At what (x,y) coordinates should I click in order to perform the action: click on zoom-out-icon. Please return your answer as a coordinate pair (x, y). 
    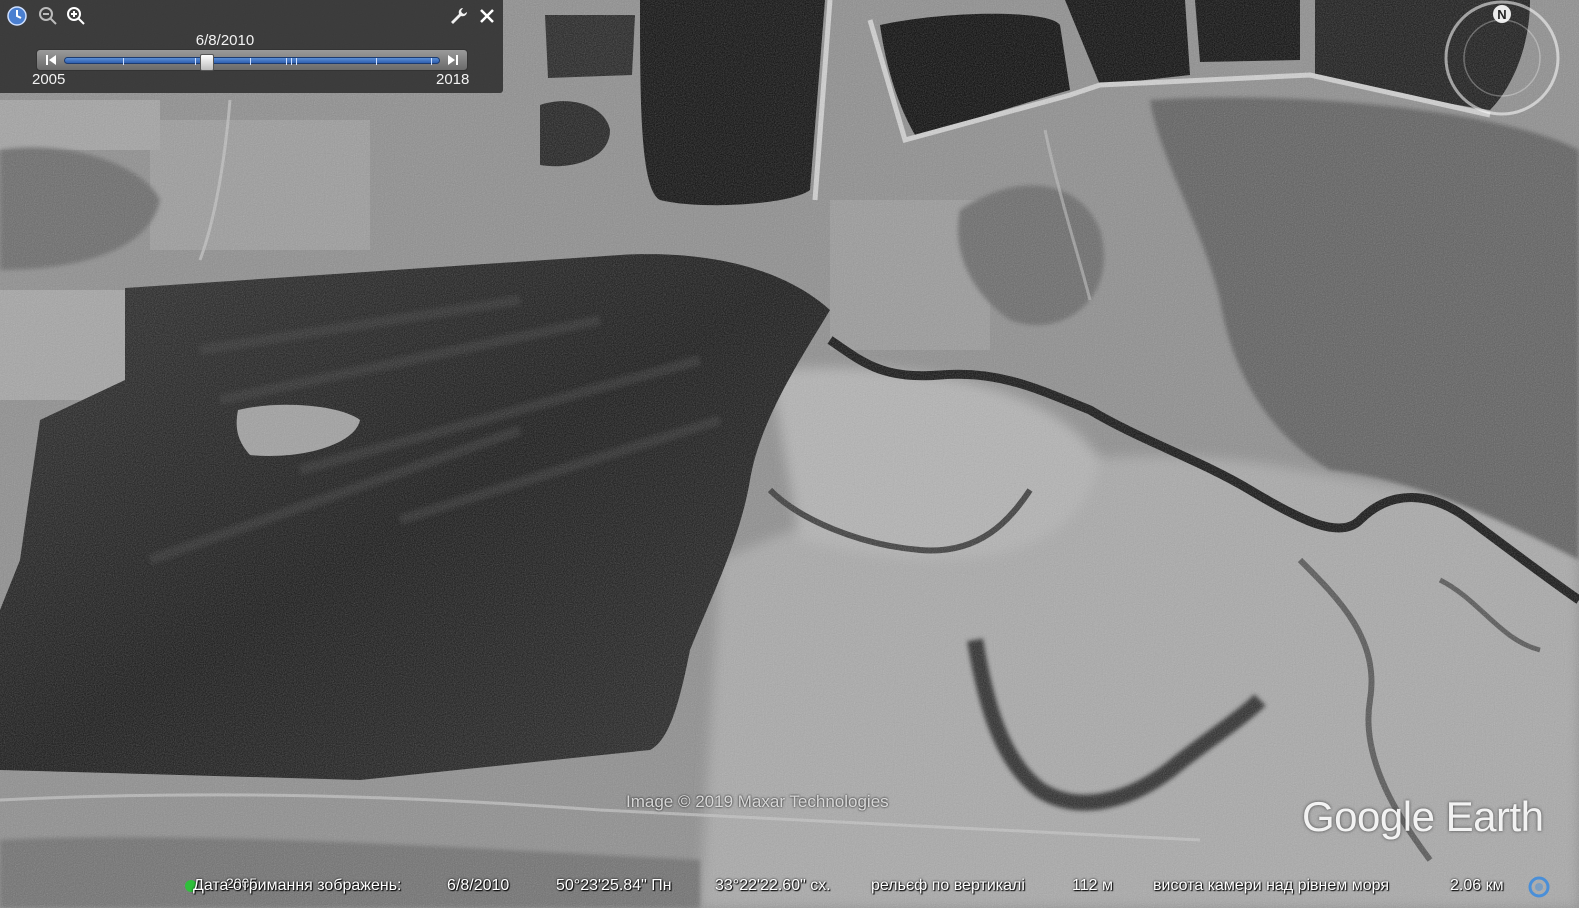
    Looking at the image, I should click on (48, 16).